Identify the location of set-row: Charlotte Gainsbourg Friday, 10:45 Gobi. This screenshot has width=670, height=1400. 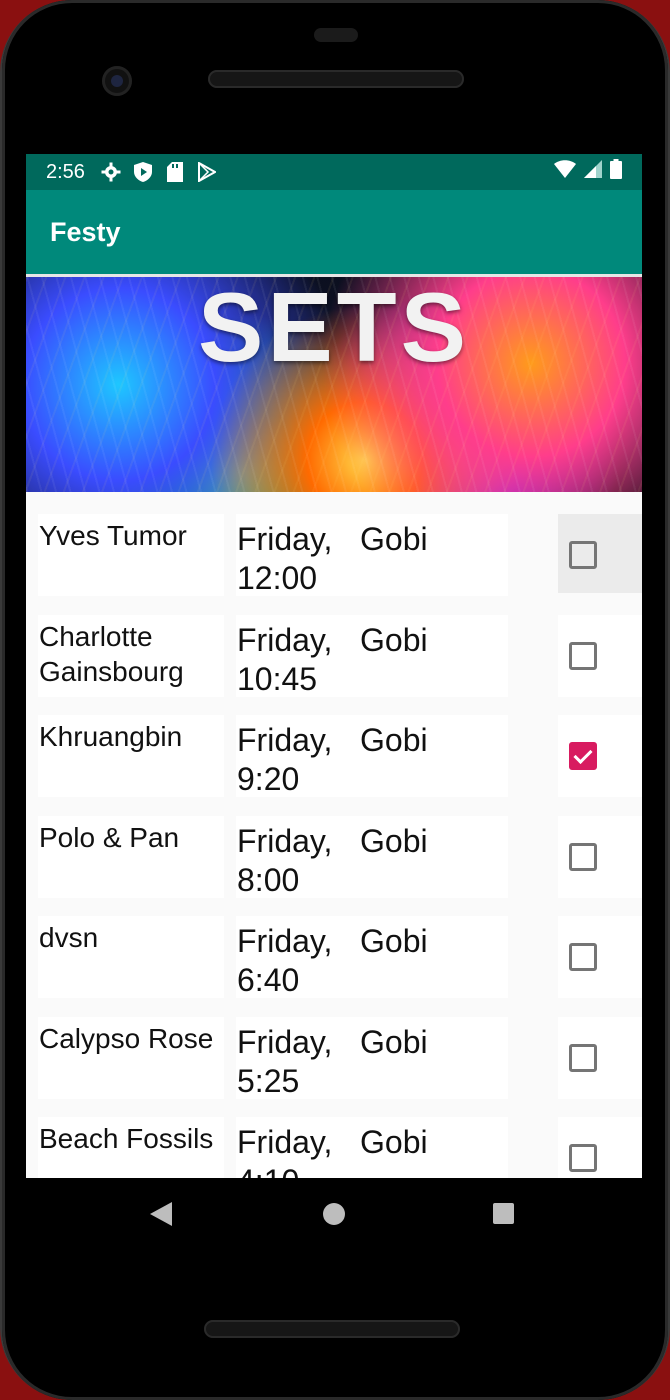
(334, 665).